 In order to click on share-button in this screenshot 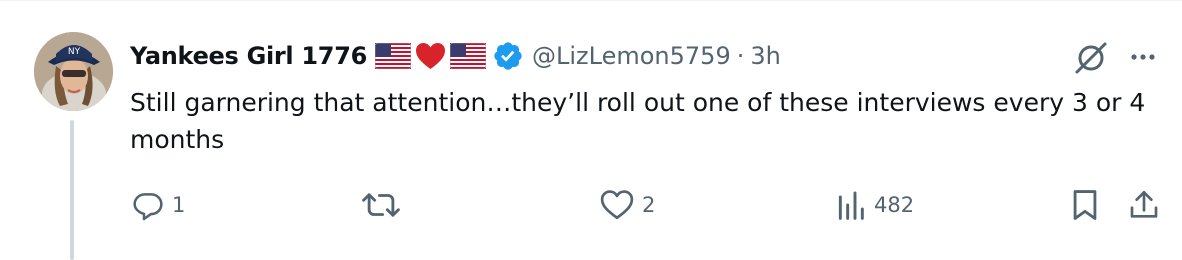, I will do `click(1144, 205)`.